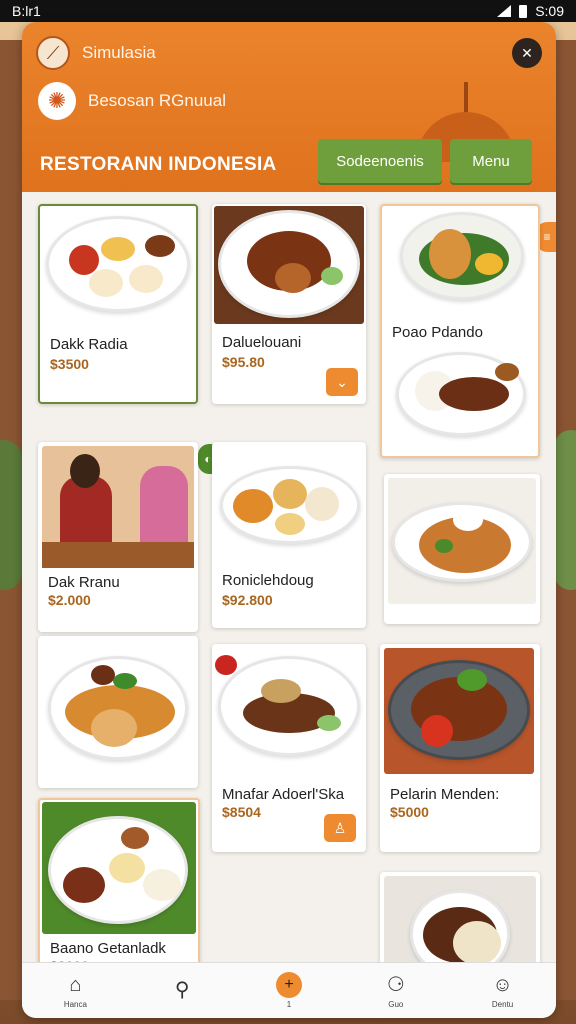 This screenshot has width=576, height=1024. What do you see at coordinates (549, 11) in the screenshot?
I see `status-time: S:09` at bounding box center [549, 11].